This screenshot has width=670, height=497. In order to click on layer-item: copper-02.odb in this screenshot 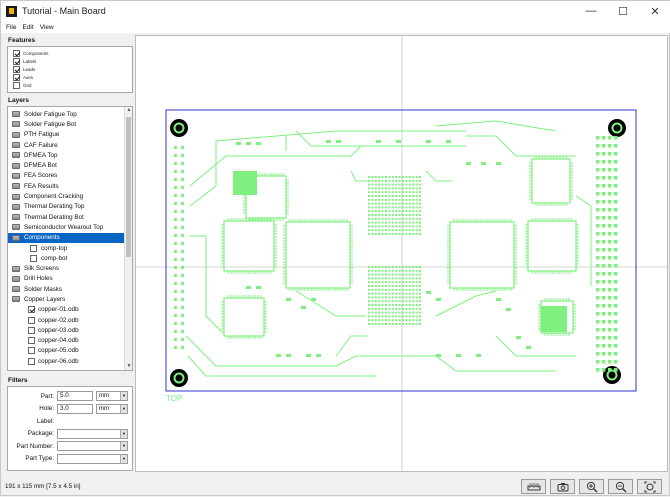, I will do `click(70, 320)`.